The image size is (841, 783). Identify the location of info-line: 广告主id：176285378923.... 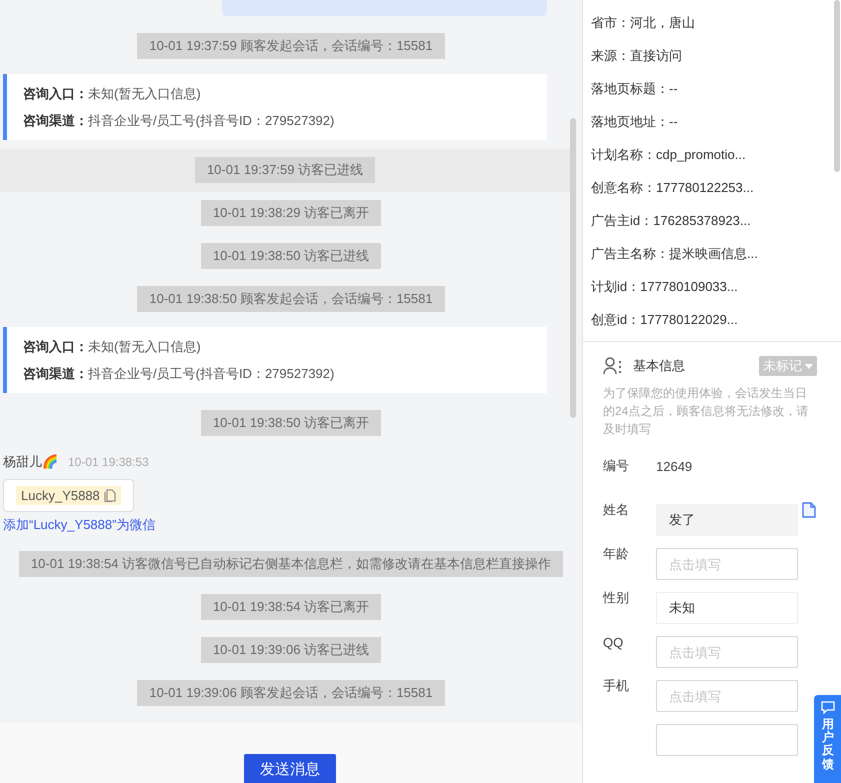
(671, 221).